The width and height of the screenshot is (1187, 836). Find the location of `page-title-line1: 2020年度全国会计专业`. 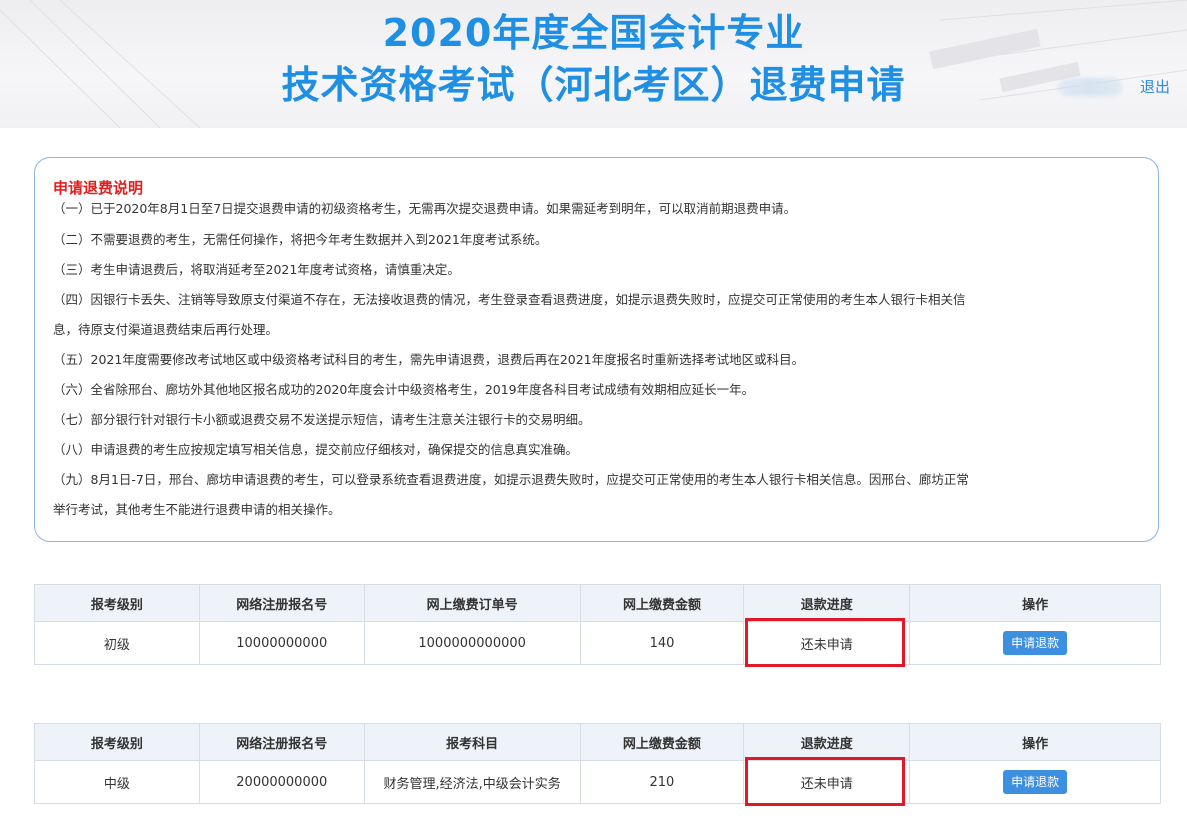

page-title-line1: 2020年度全国会计专业 is located at coordinates (593, 33).